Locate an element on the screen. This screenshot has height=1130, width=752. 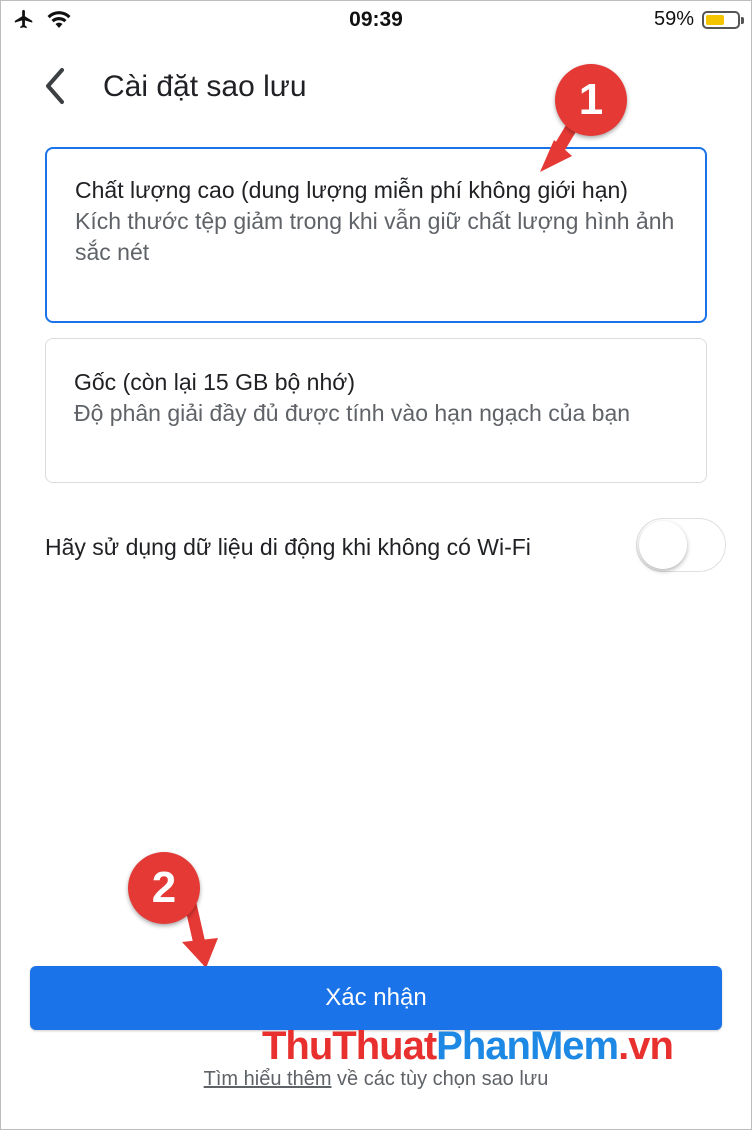
chevron-left-icon is located at coordinates (54, 88).